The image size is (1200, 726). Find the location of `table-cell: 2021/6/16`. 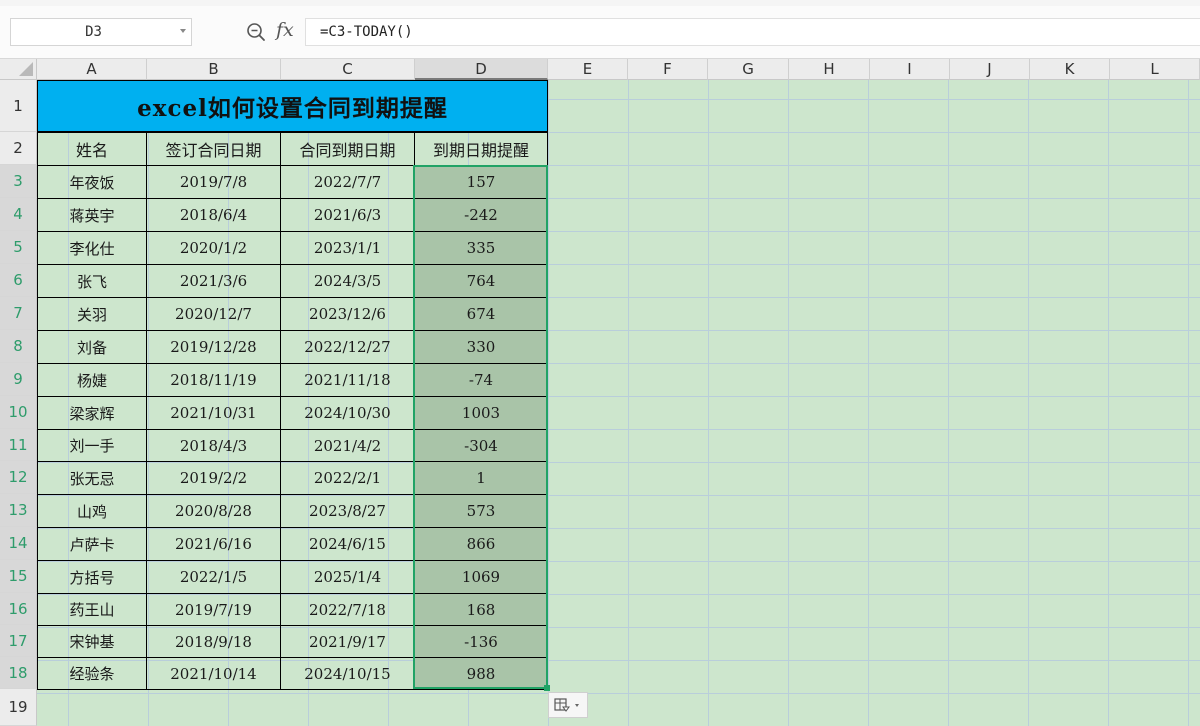

table-cell: 2021/6/16 is located at coordinates (213, 544).